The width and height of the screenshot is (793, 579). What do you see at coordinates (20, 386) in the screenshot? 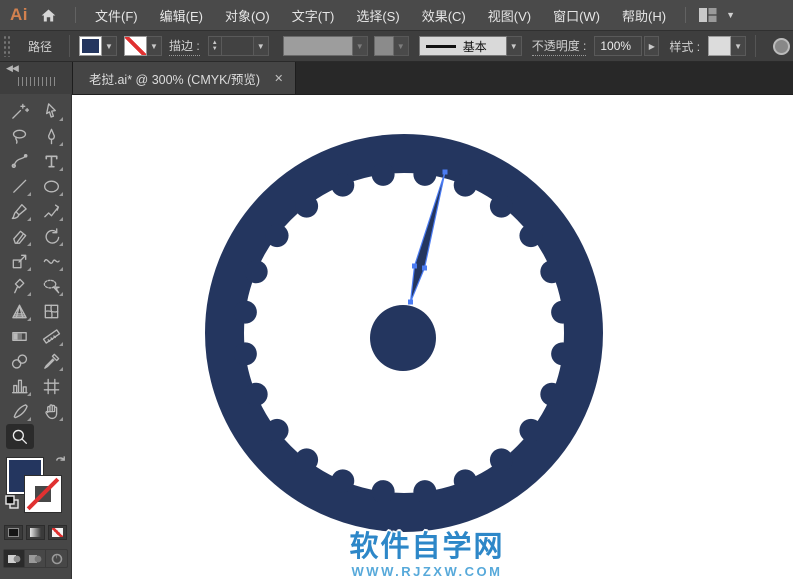
I see `graph-tool` at bounding box center [20, 386].